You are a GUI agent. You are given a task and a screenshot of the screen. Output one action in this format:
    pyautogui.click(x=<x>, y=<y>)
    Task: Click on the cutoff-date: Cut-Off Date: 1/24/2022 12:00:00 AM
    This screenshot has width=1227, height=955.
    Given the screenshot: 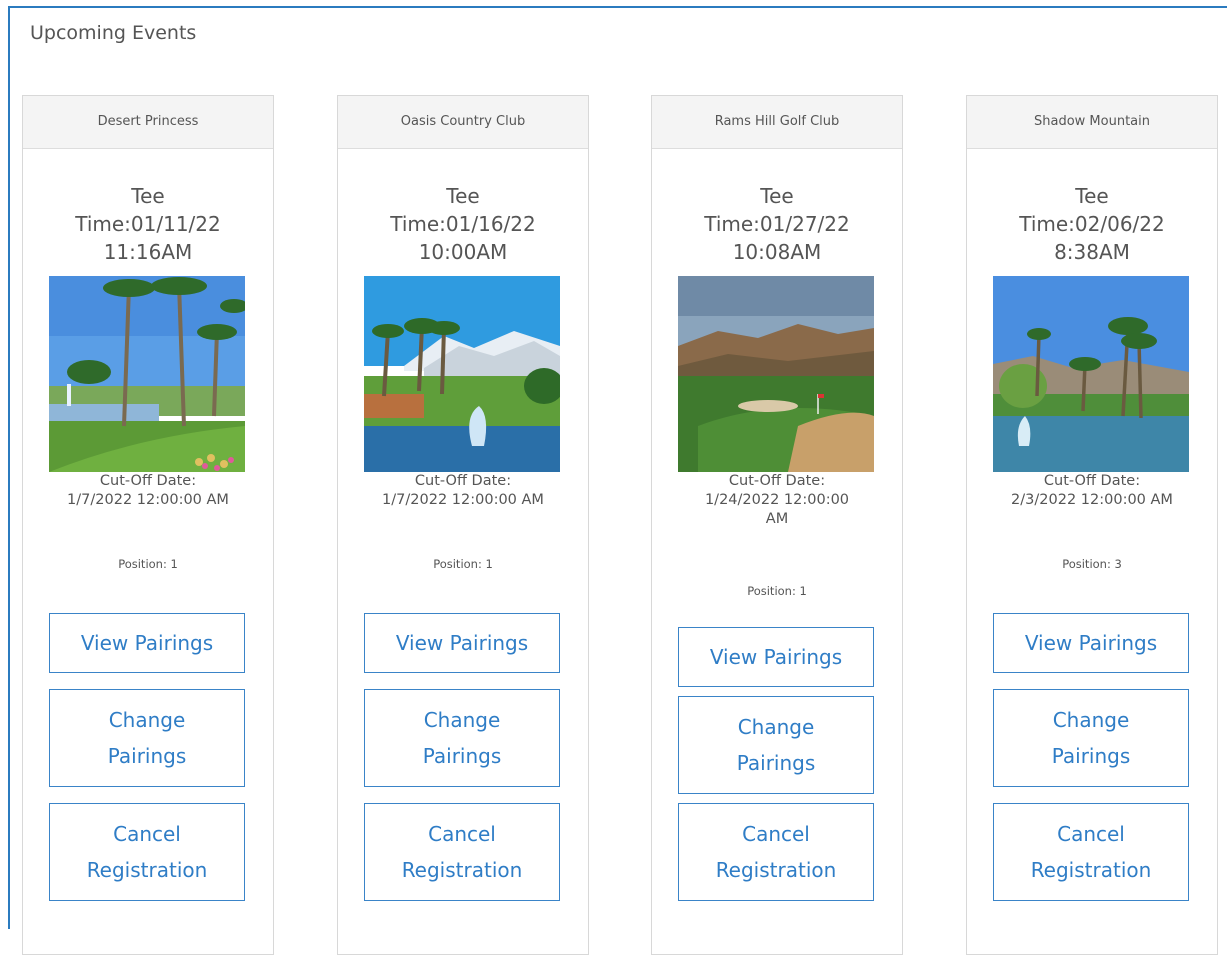 What is the action you would take?
    pyautogui.click(x=777, y=500)
    